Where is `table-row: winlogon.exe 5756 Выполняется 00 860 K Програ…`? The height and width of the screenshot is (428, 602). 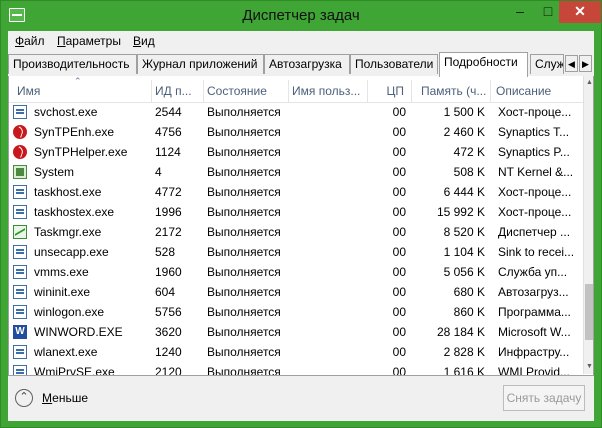 table-row: winlogon.exe 5756 Выполняется 00 860 K Програ… is located at coordinates (296, 313).